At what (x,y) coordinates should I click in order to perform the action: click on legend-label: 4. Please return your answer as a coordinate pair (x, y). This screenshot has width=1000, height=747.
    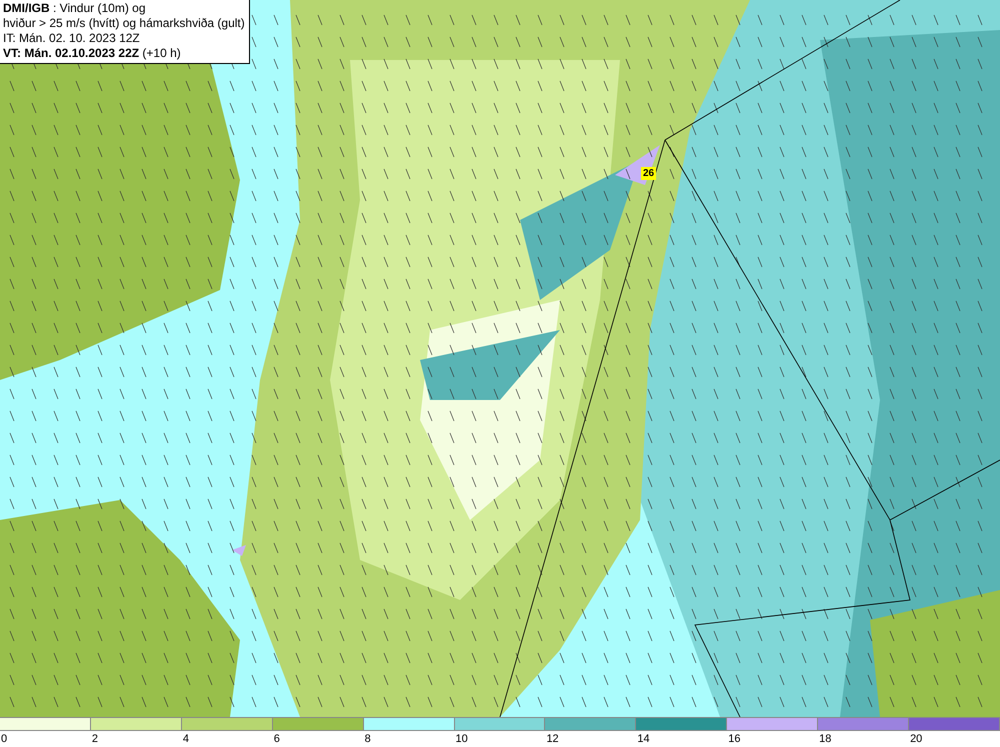
    Looking at the image, I should click on (185, 739).